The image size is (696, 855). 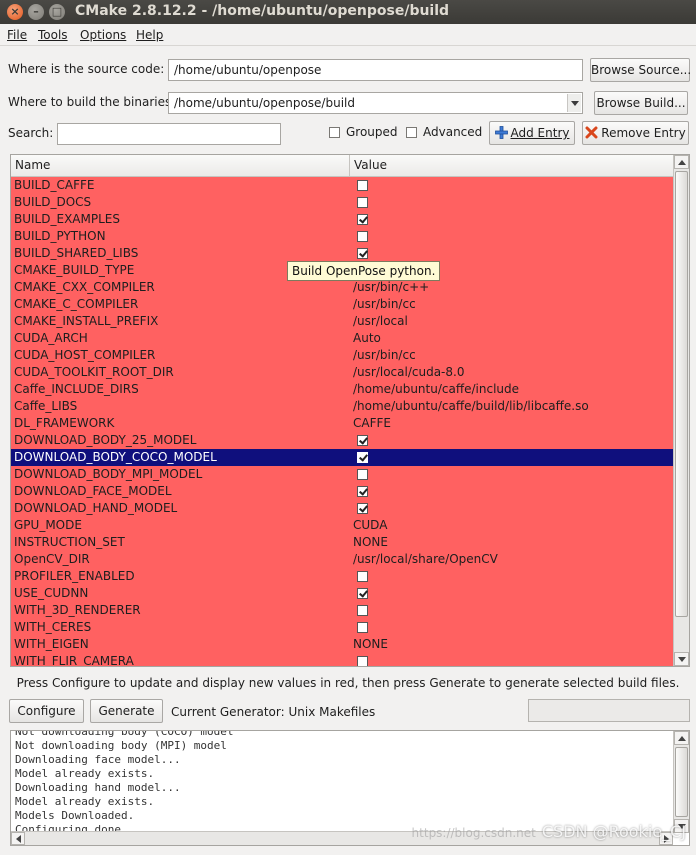 I want to click on column-header-name: Name, so click(x=32, y=165).